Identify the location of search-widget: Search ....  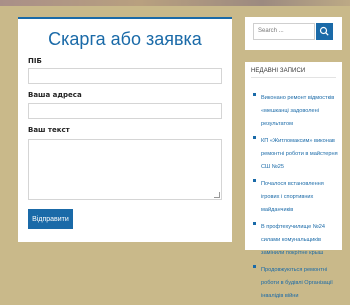
(293, 33).